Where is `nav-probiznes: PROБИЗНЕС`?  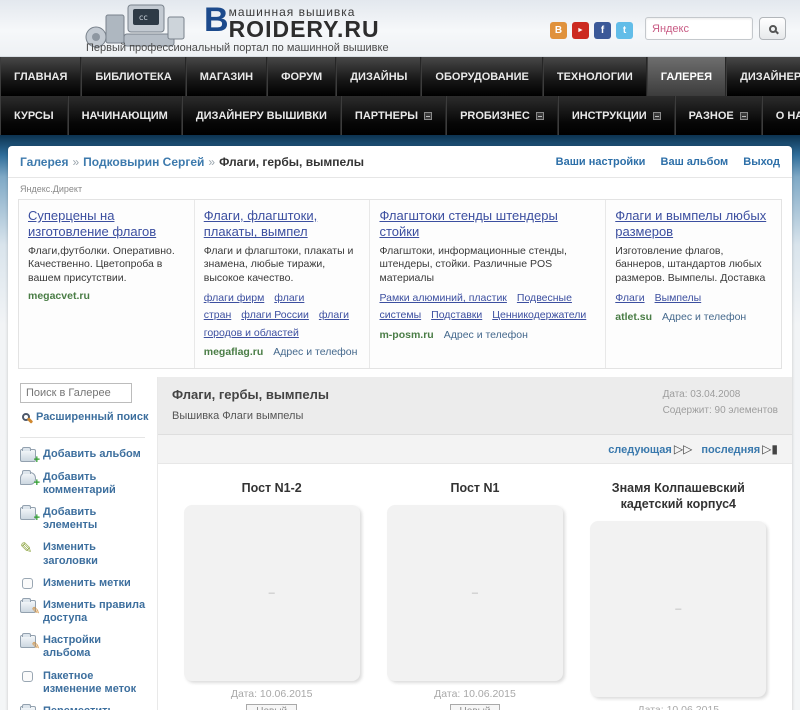 nav-probiznes: PROБИЗНЕС is located at coordinates (502, 115).